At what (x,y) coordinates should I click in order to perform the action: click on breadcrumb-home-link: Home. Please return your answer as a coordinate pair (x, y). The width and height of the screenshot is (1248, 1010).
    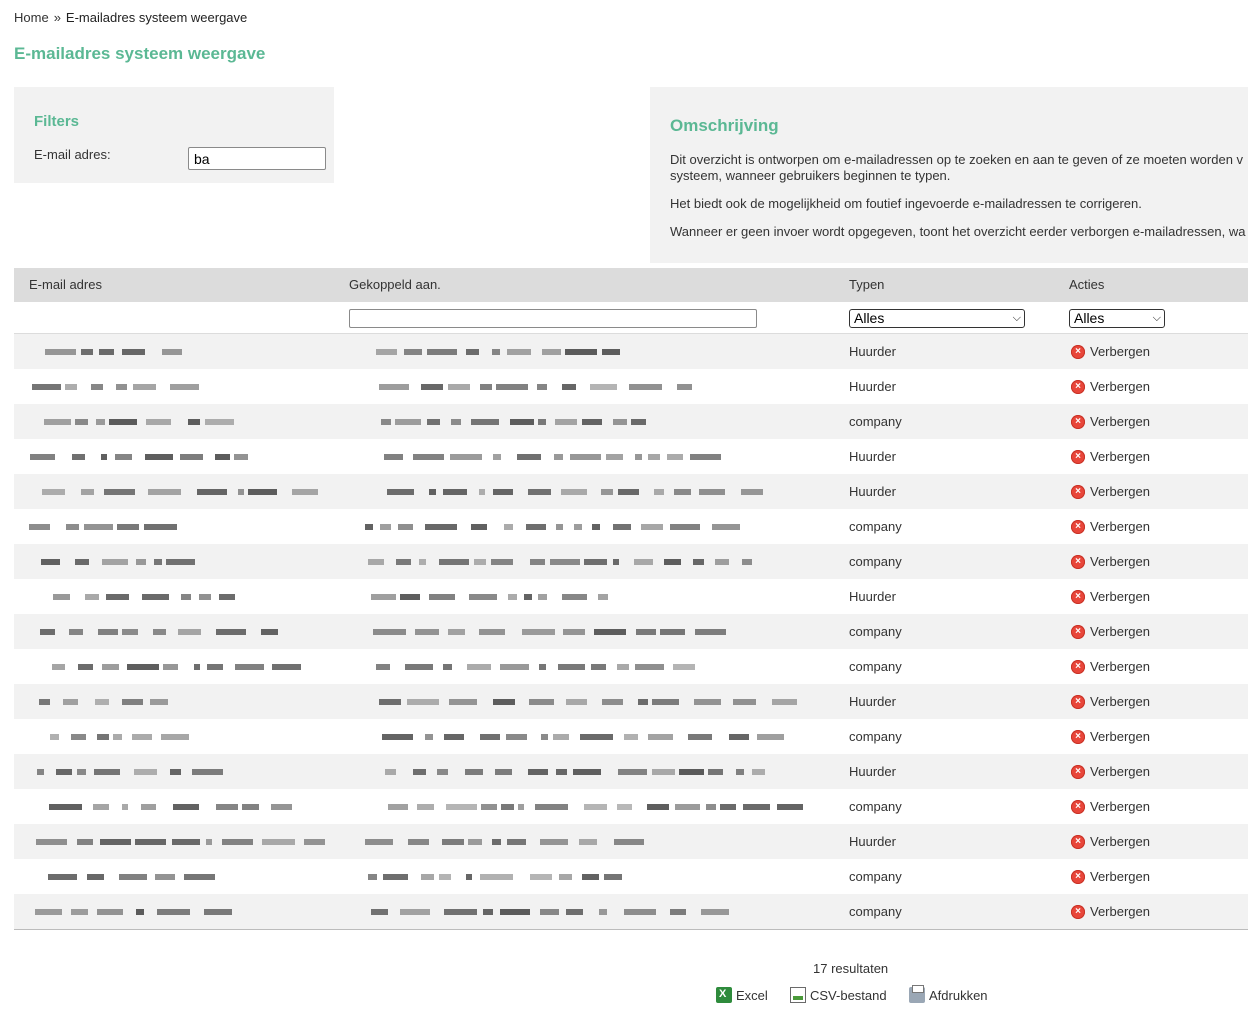
    Looking at the image, I should click on (31, 17).